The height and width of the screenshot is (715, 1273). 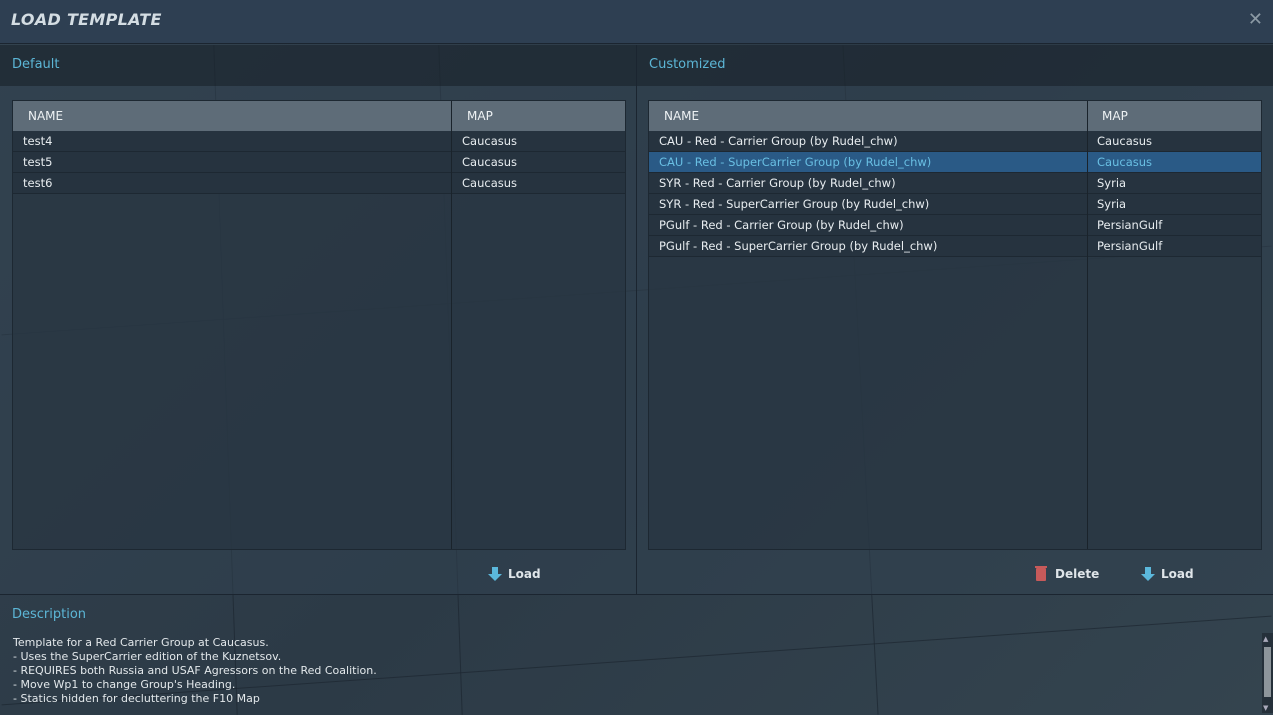 I want to click on table-row: test4 Caucasus, so click(x=319, y=141).